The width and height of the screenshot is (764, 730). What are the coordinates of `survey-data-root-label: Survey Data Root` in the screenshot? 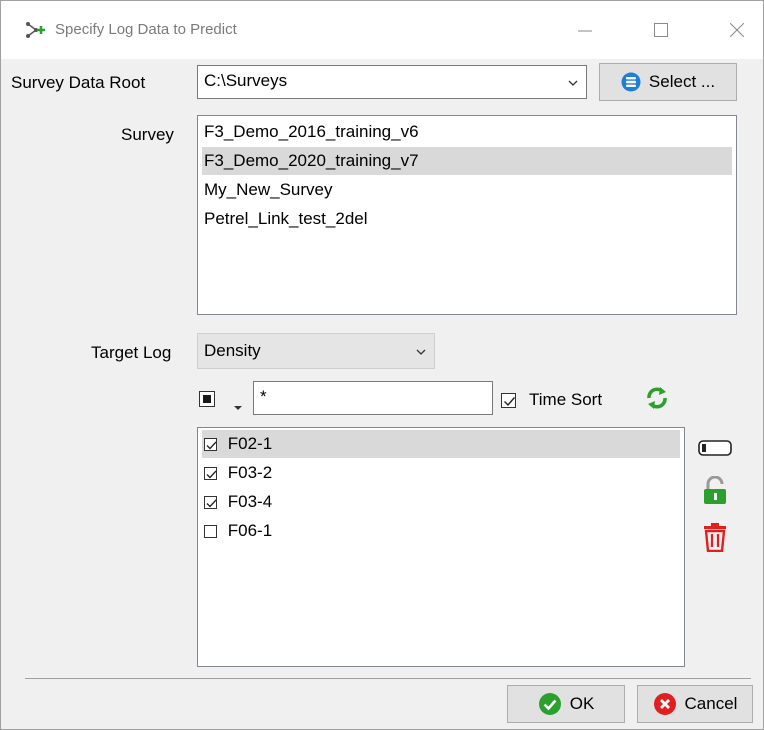 It's located at (78, 82).